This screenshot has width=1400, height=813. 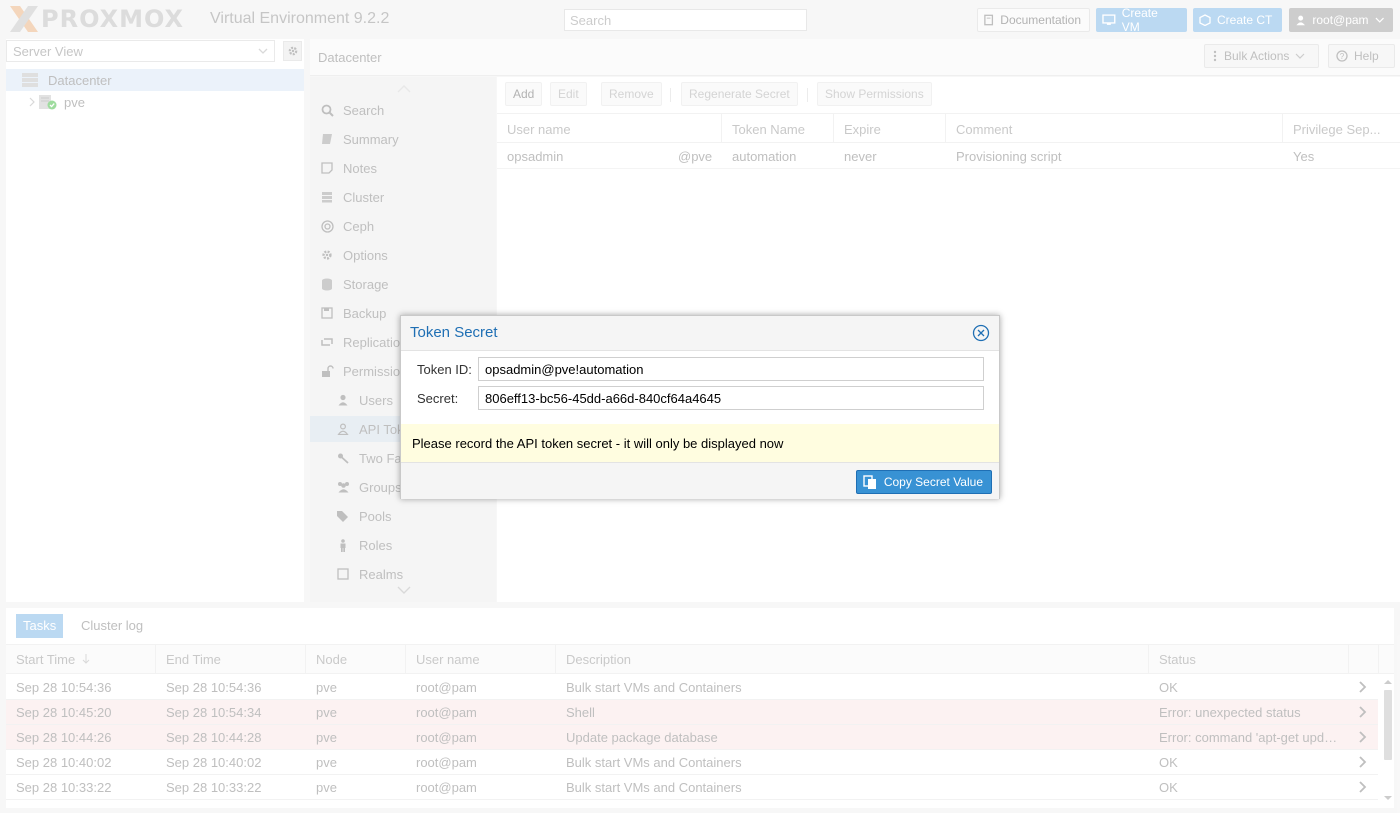 What do you see at coordinates (700, 480) in the screenshot?
I see `dialog-footer: Copy Secret Value` at bounding box center [700, 480].